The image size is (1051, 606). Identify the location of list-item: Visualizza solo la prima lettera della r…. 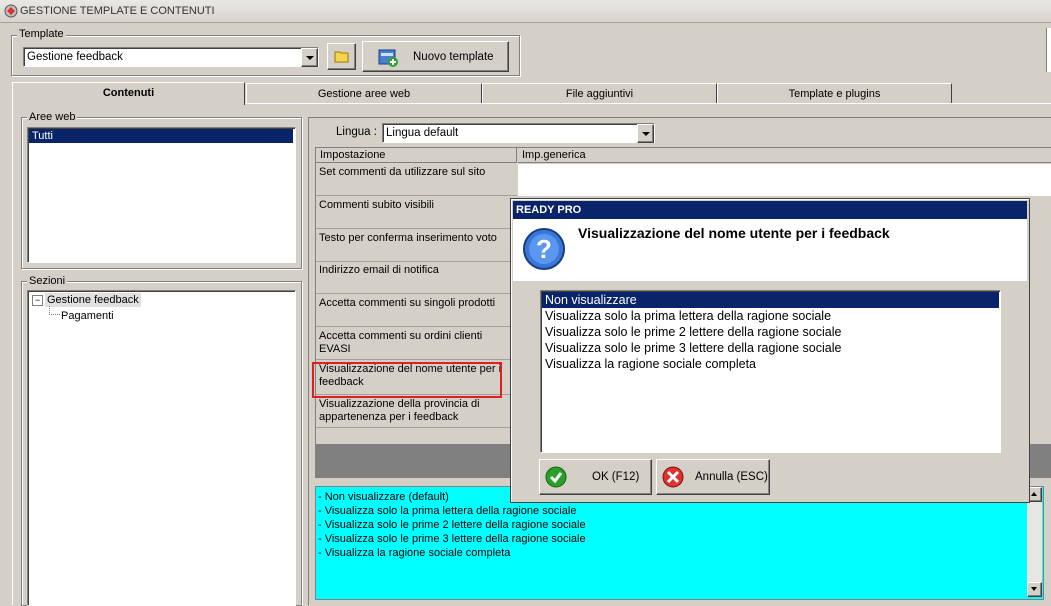
(686, 316).